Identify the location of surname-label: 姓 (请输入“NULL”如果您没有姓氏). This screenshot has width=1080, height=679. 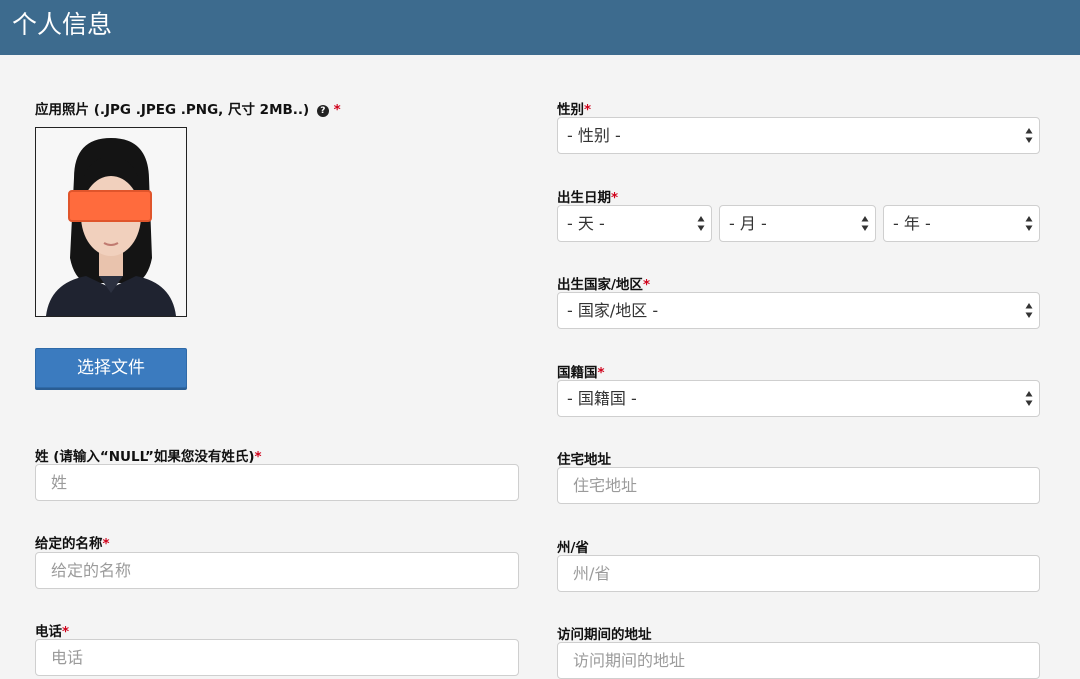
(145, 457).